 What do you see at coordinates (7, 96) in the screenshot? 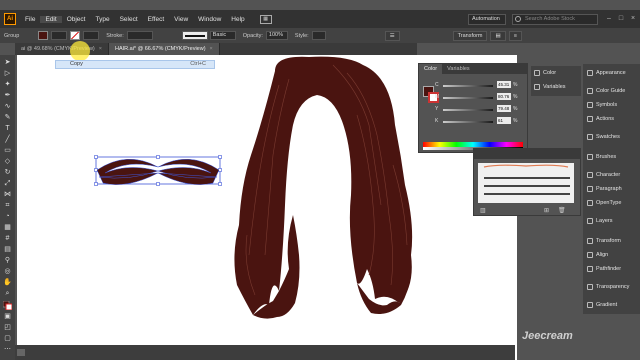
I see `pen-tool-icon: ✒` at bounding box center [7, 96].